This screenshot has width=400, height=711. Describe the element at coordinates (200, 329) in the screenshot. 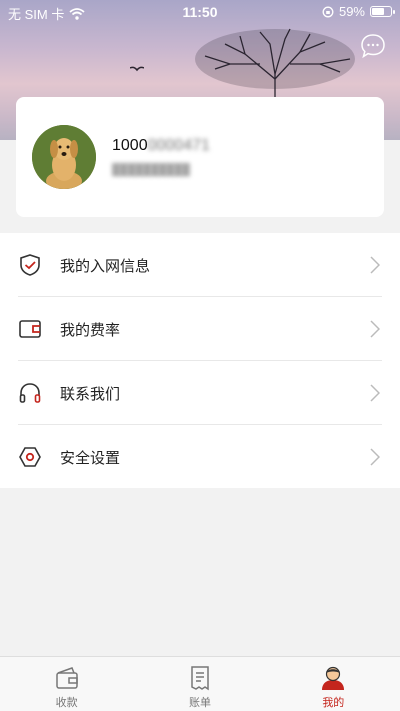

I see `menu-item-rate: 我的费率` at that location.